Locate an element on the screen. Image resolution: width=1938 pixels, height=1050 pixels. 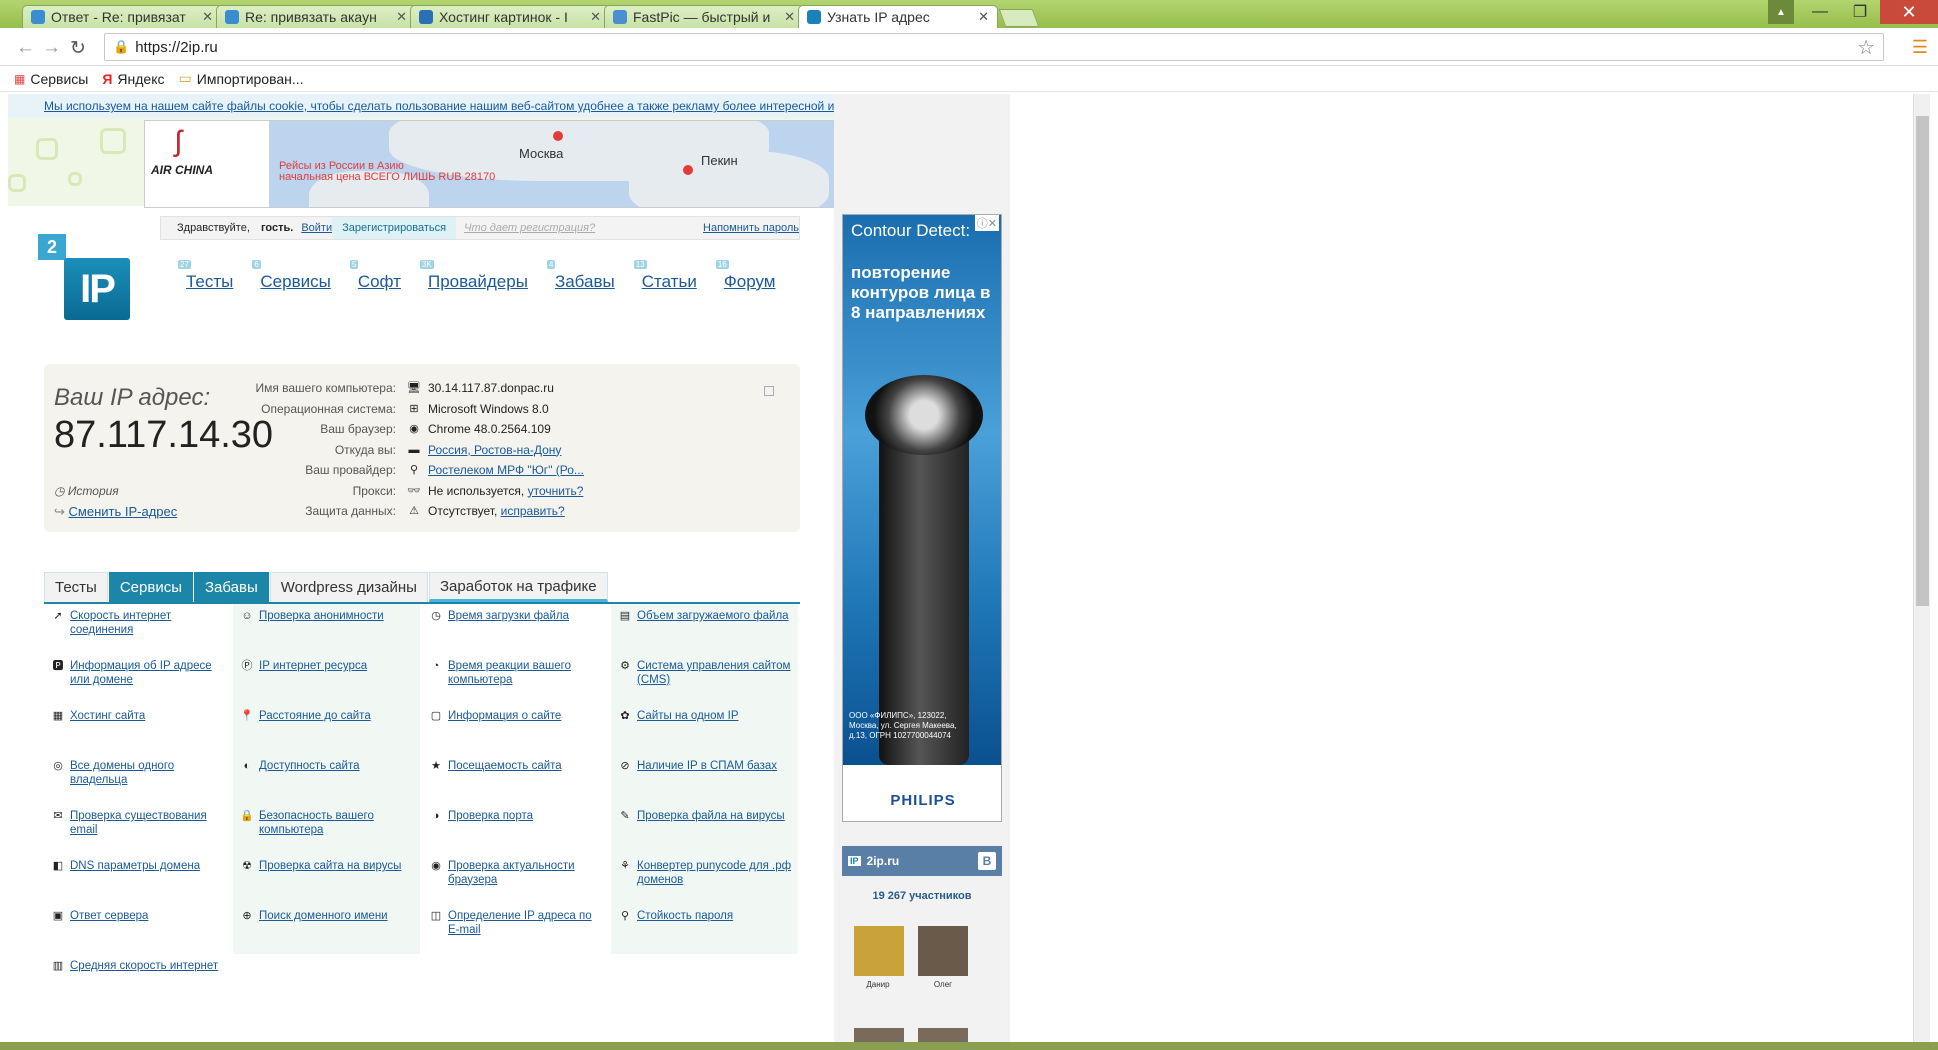
service-item: ◔ Время реакции вашего компьютера is located at coordinates (515, 679).